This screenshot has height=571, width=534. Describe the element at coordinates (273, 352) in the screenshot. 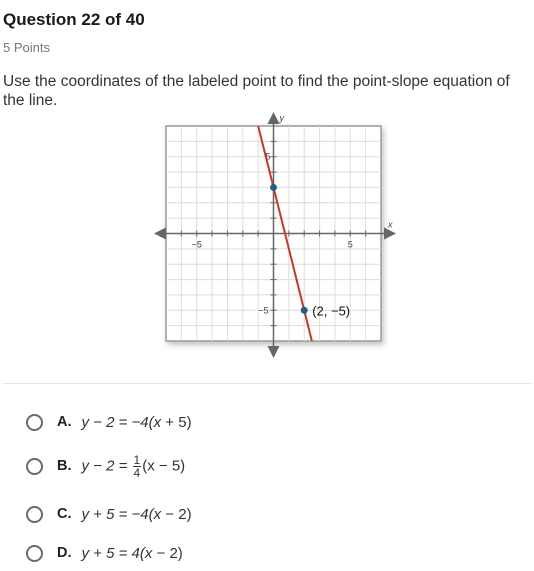

I see `y-axis-down-arrow` at that location.